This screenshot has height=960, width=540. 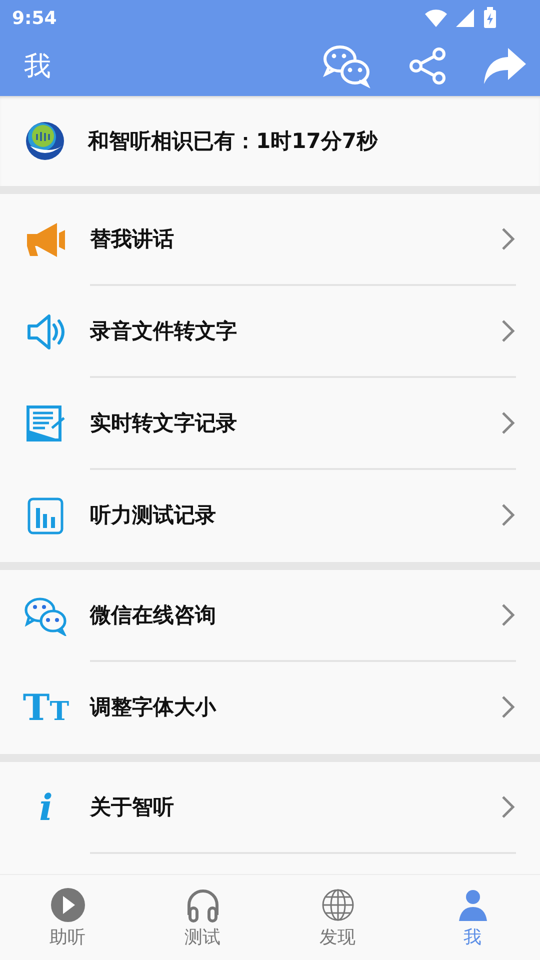 I want to click on menu-item: 录音文件转文字, so click(x=270, y=332).